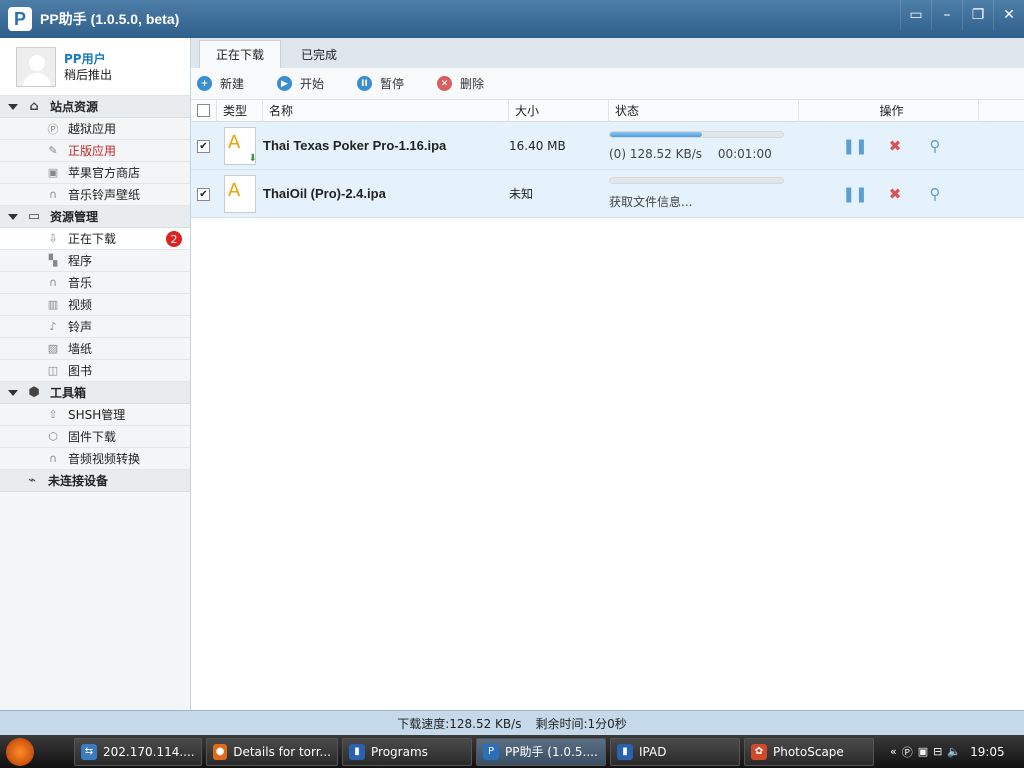  What do you see at coordinates (20, 751) in the screenshot?
I see `start-button` at bounding box center [20, 751].